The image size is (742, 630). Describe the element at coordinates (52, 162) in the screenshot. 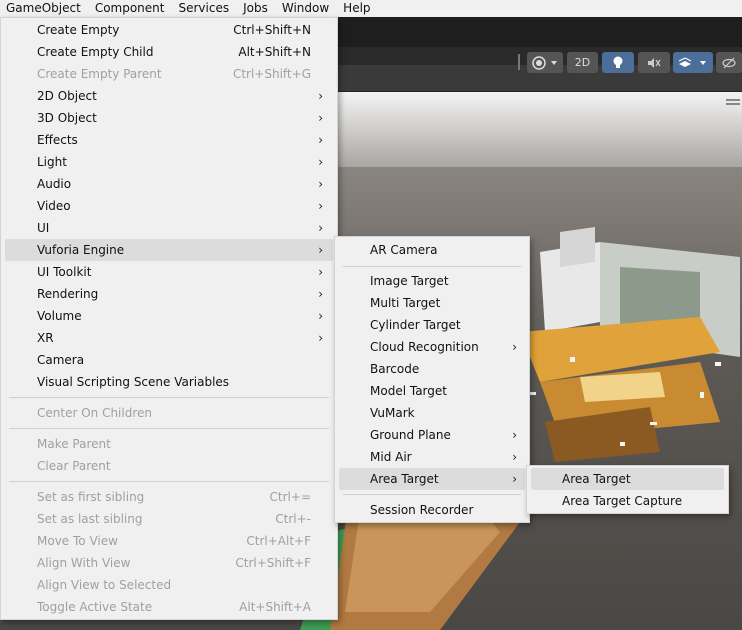

I see `menu-item-label: Light` at that location.